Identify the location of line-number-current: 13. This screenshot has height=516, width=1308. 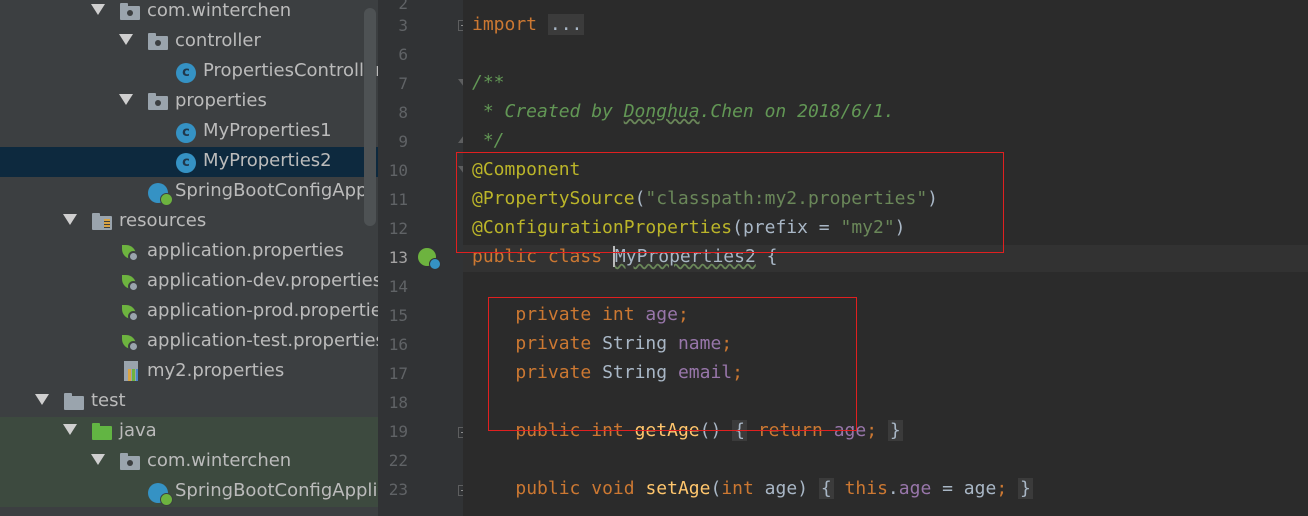
(398, 257).